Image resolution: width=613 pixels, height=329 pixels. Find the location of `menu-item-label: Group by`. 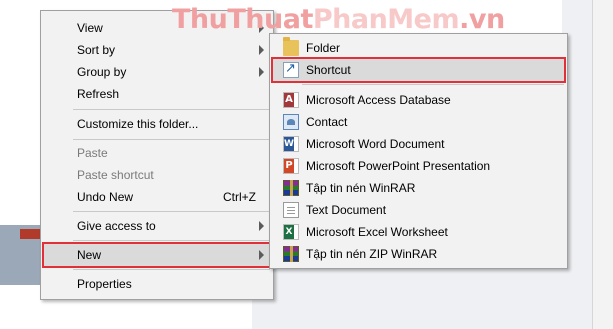

menu-item-label: Group by is located at coordinates (102, 72).